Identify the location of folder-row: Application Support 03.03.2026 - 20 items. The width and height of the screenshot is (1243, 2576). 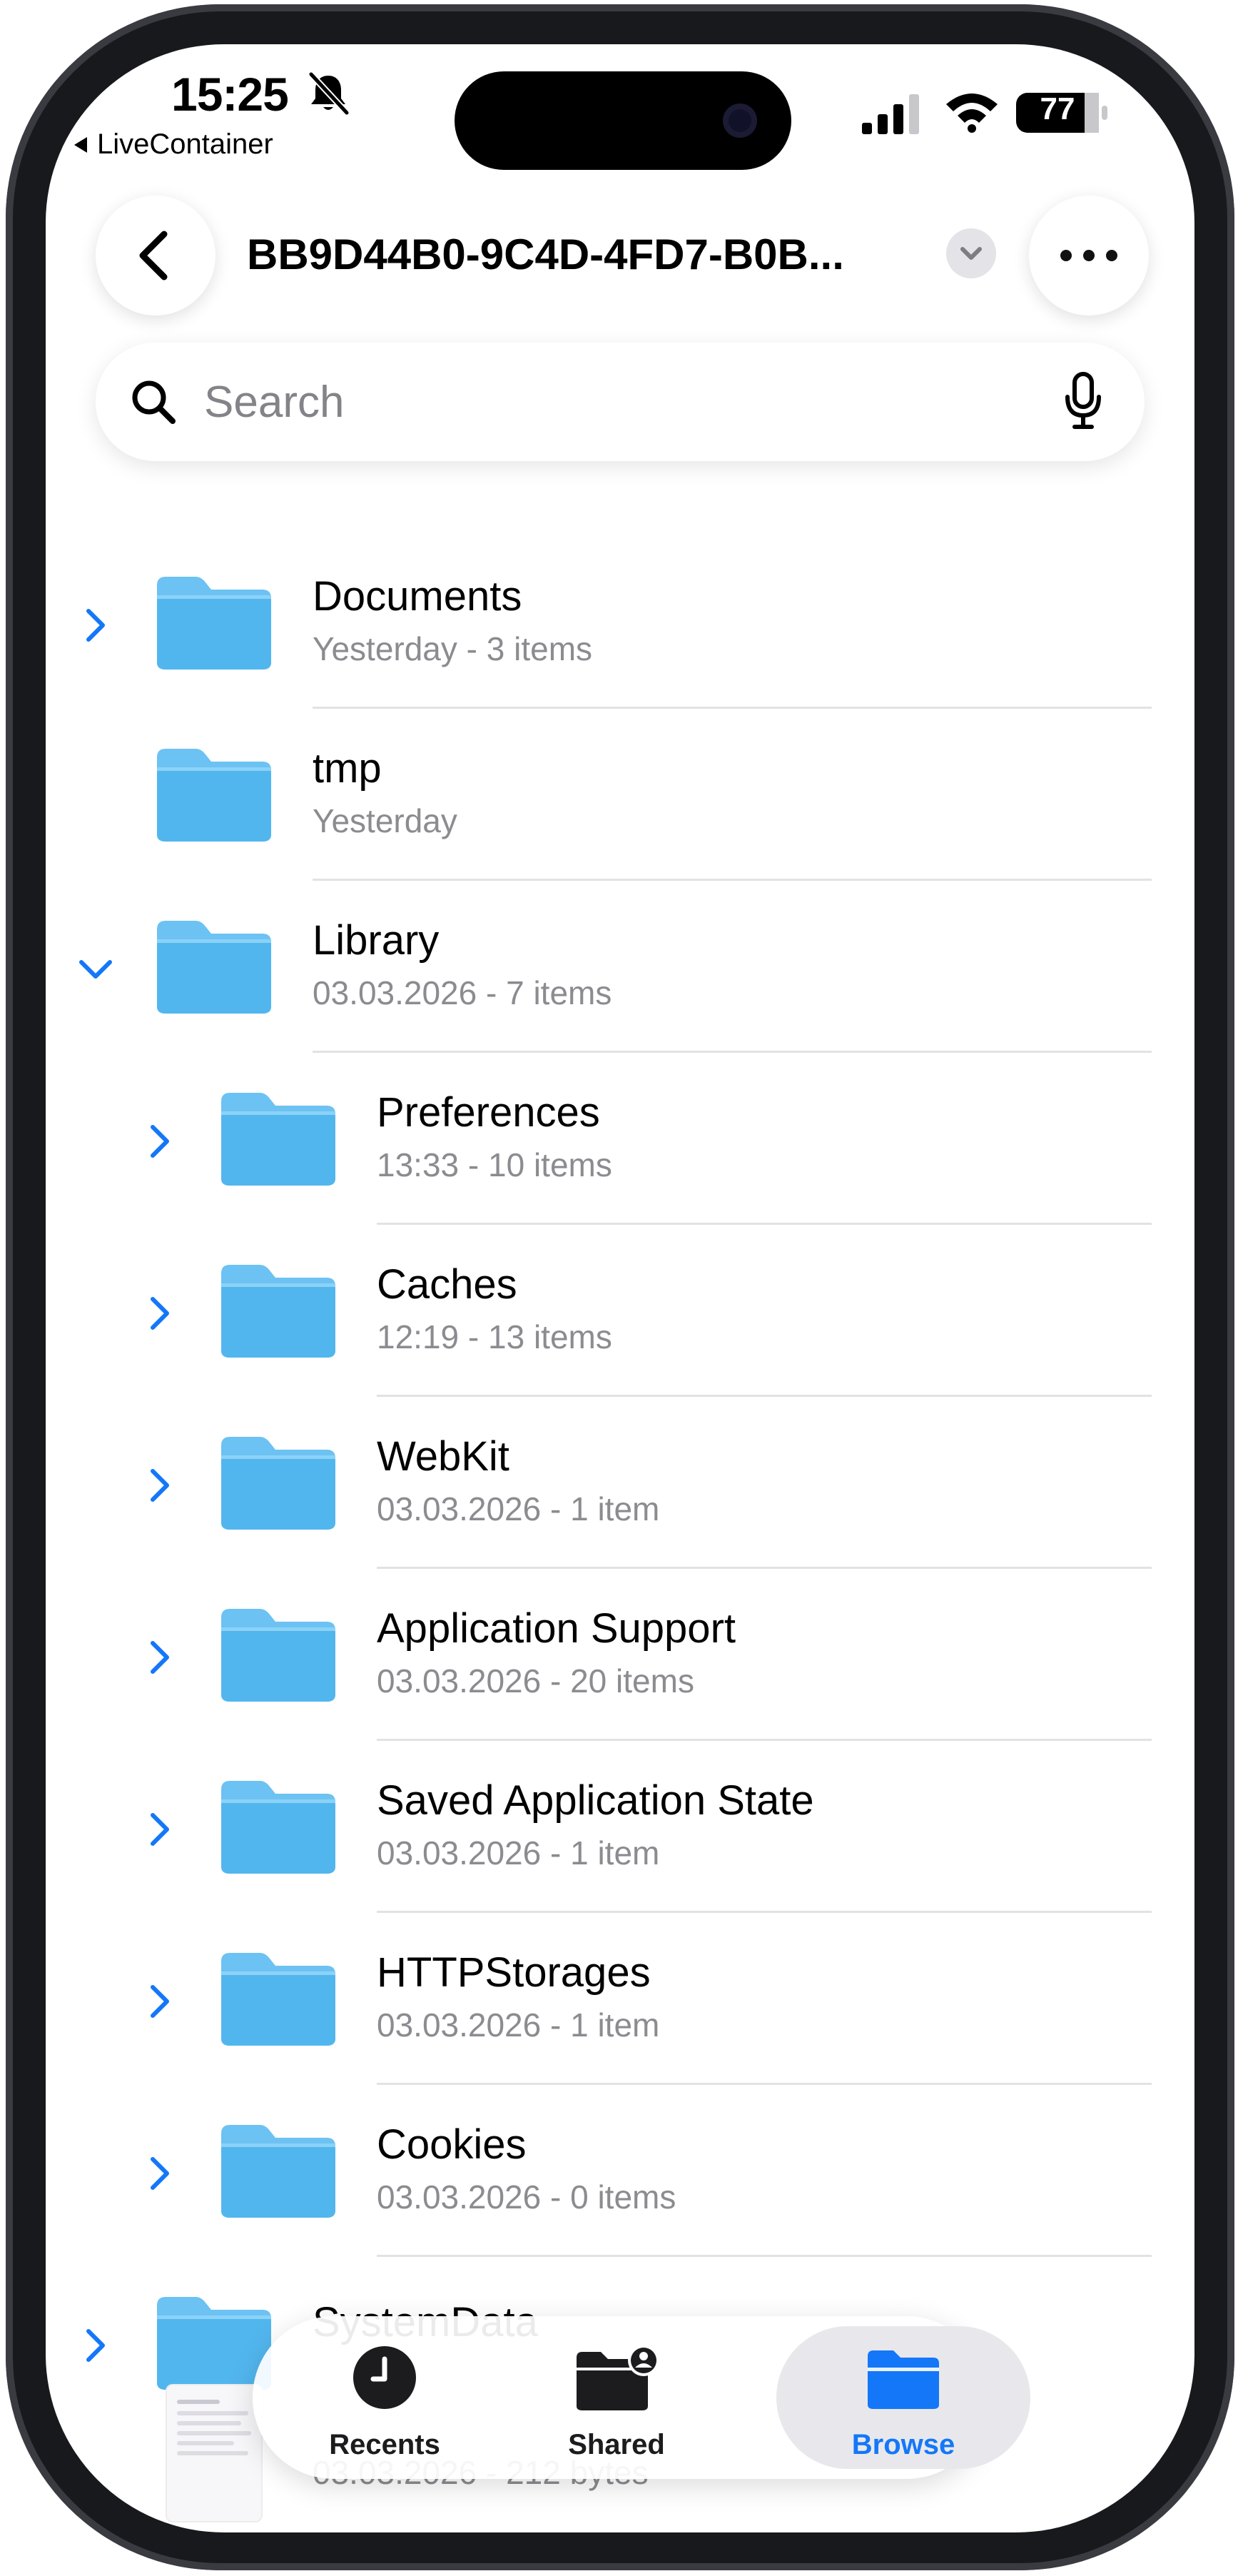
(620, 1655).